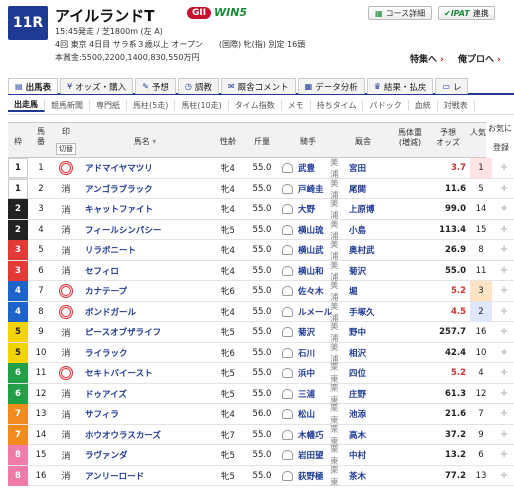 The image size is (514, 493). I want to click on weight-carried: 55.0, so click(262, 209).